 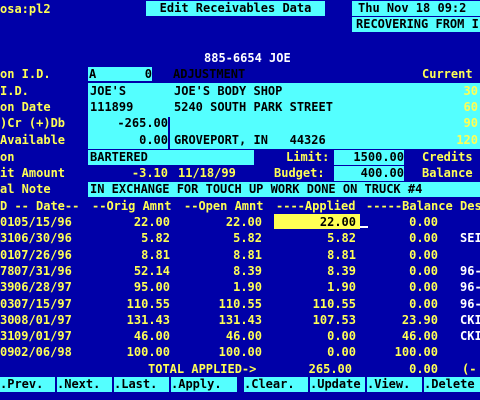 I want to click on cell-id: 30, so click(x=7, y=319).